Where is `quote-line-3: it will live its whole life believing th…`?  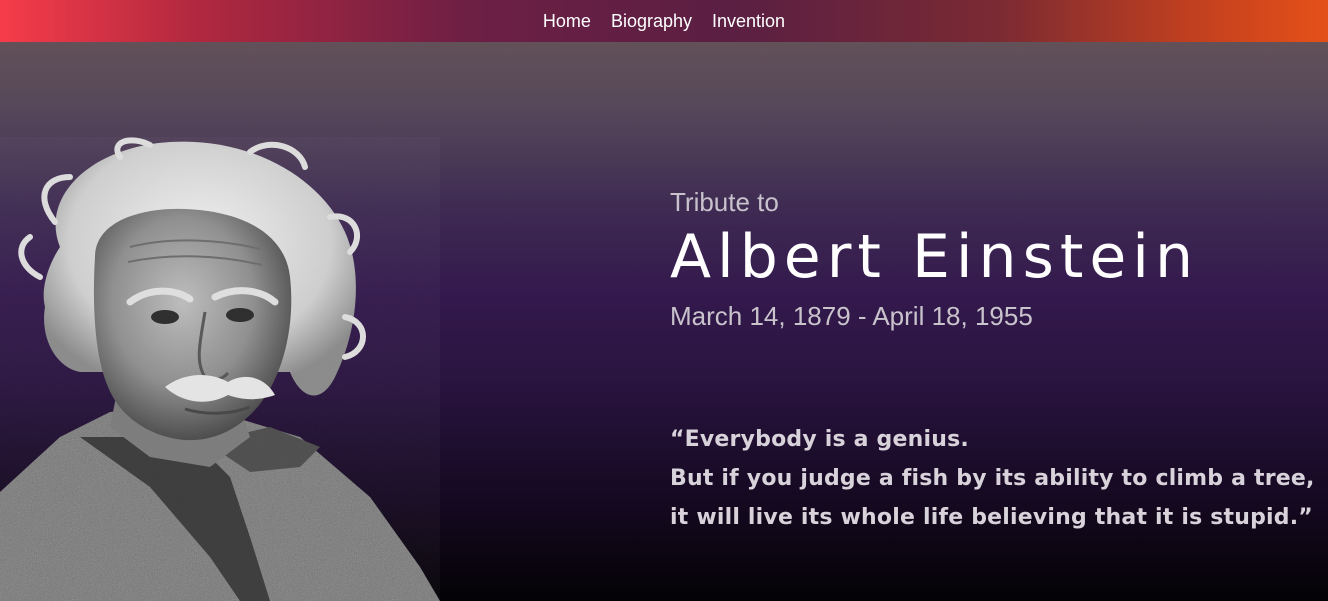 quote-line-3: it will live its whole life believing th… is located at coordinates (991, 517).